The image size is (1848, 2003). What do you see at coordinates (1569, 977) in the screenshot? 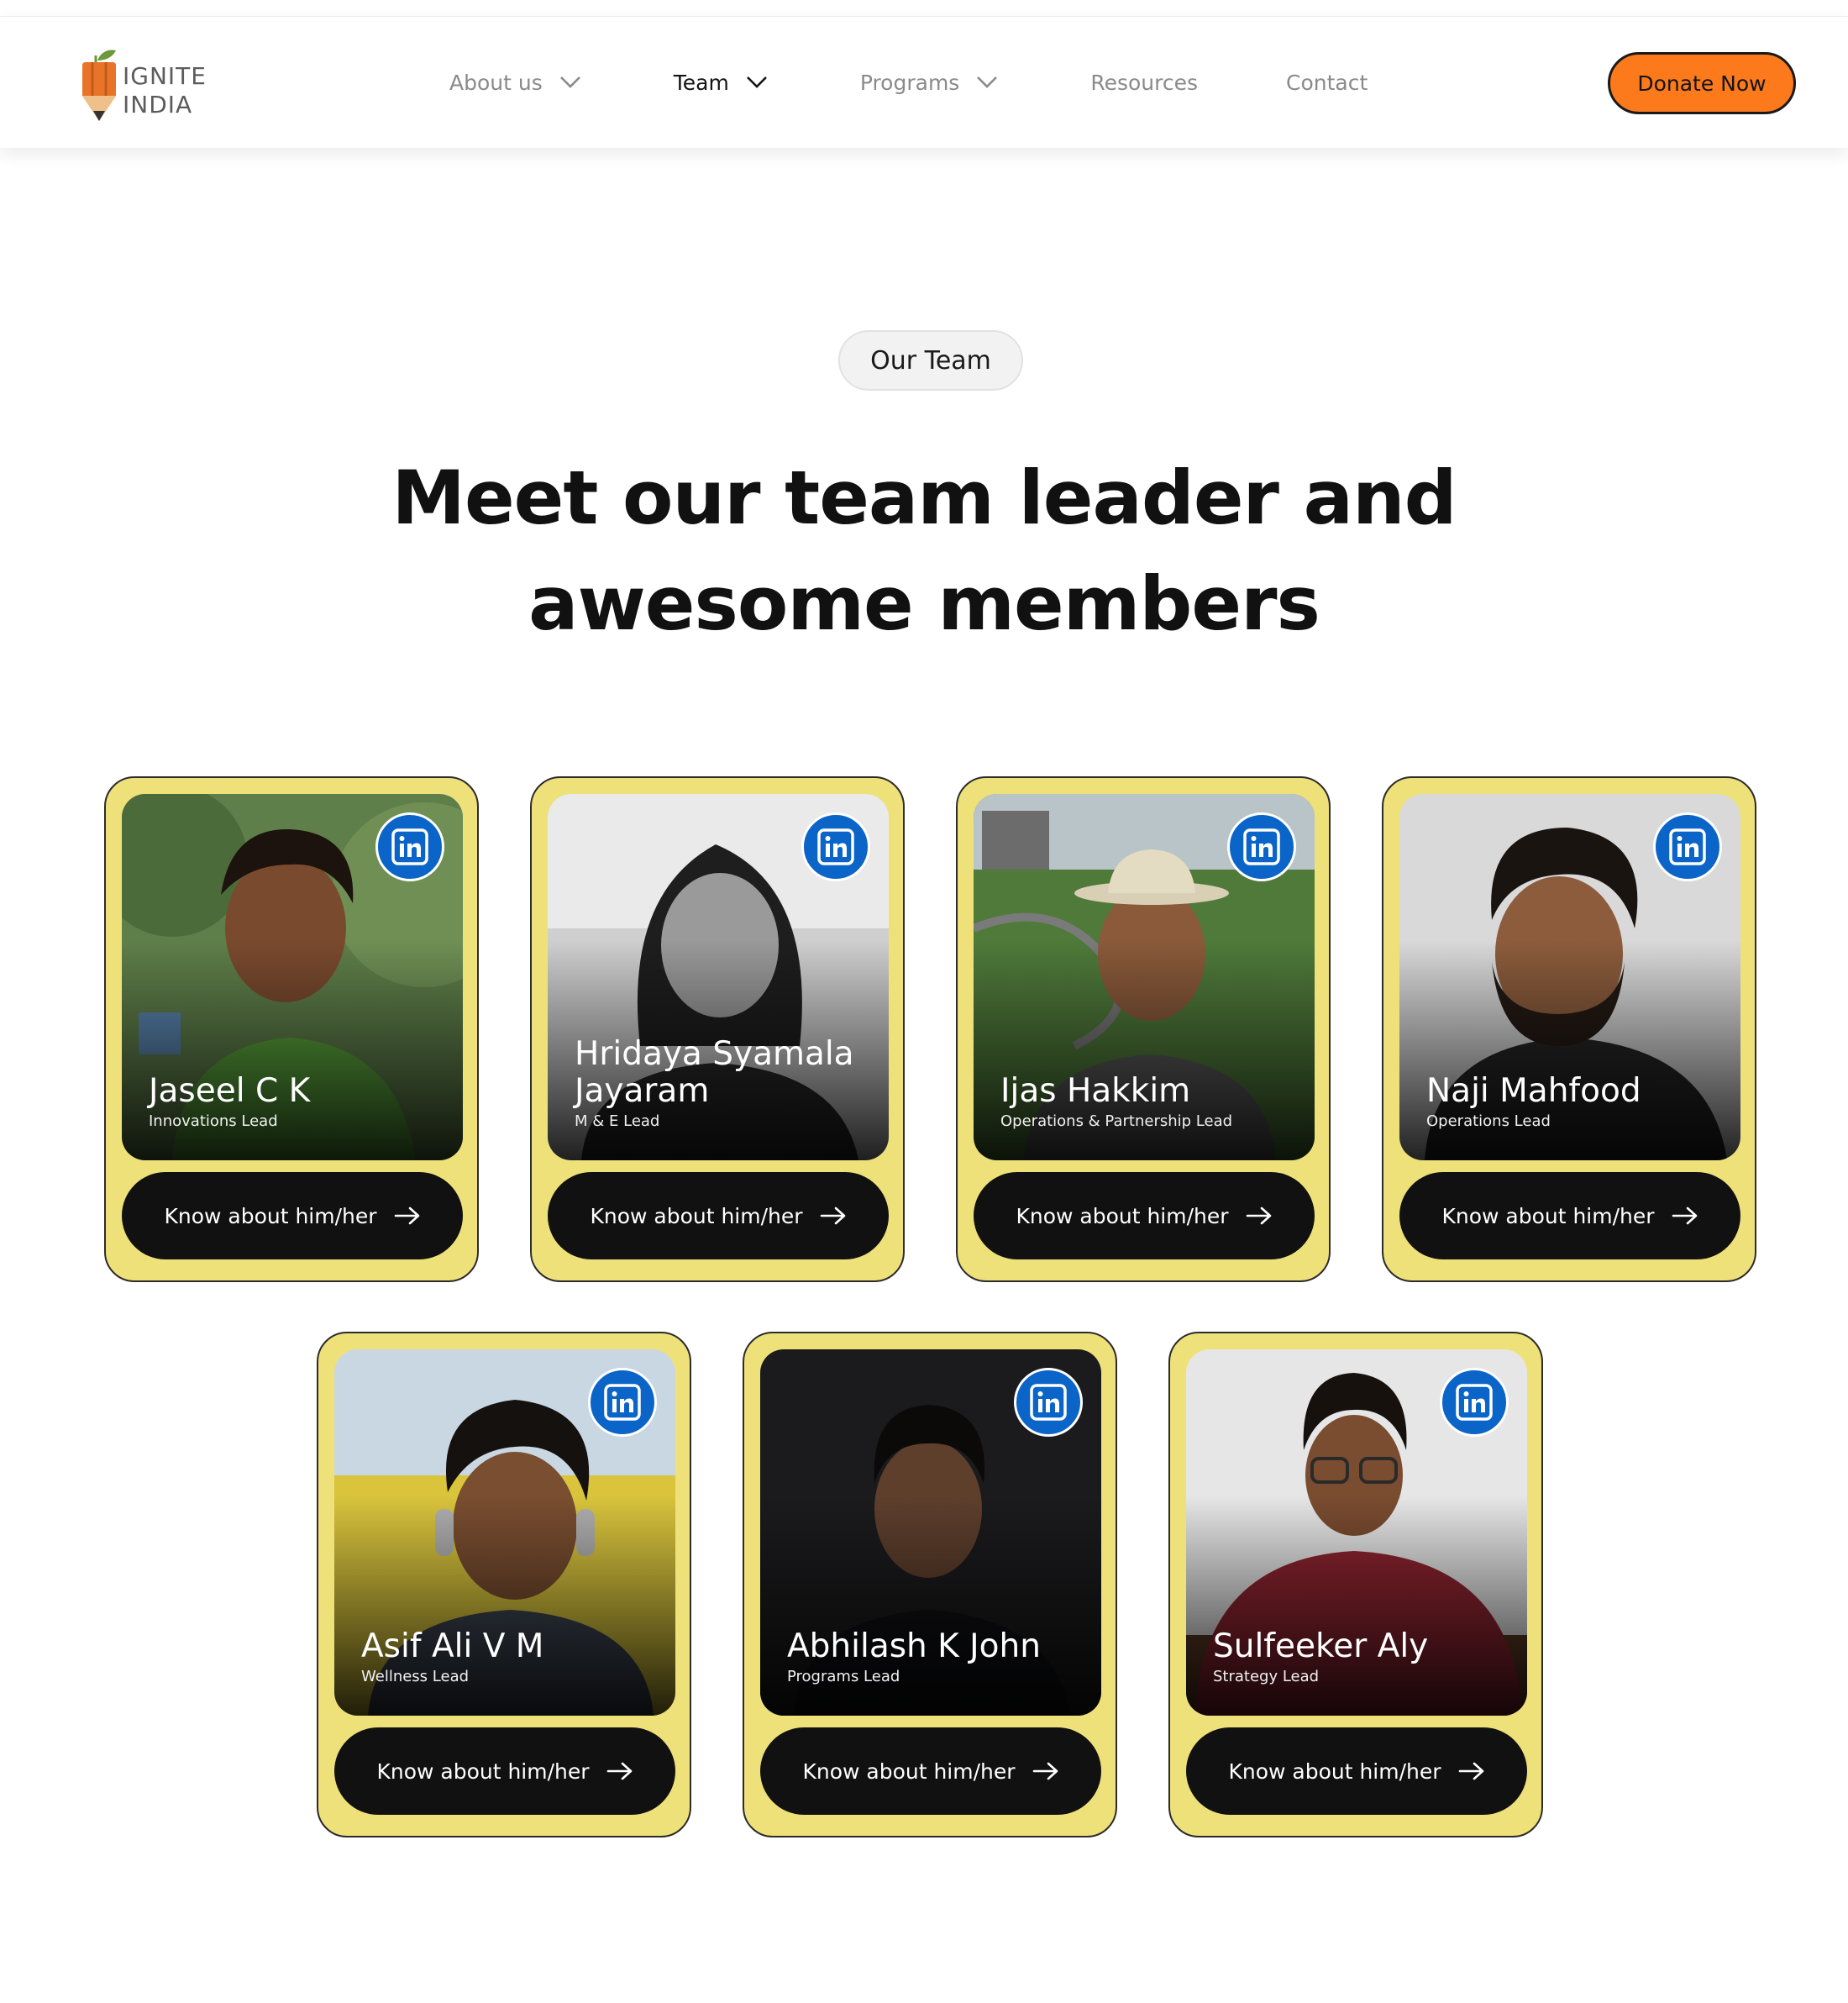
I see `member-photo: Naji Mahfood Operations Lead` at bounding box center [1569, 977].